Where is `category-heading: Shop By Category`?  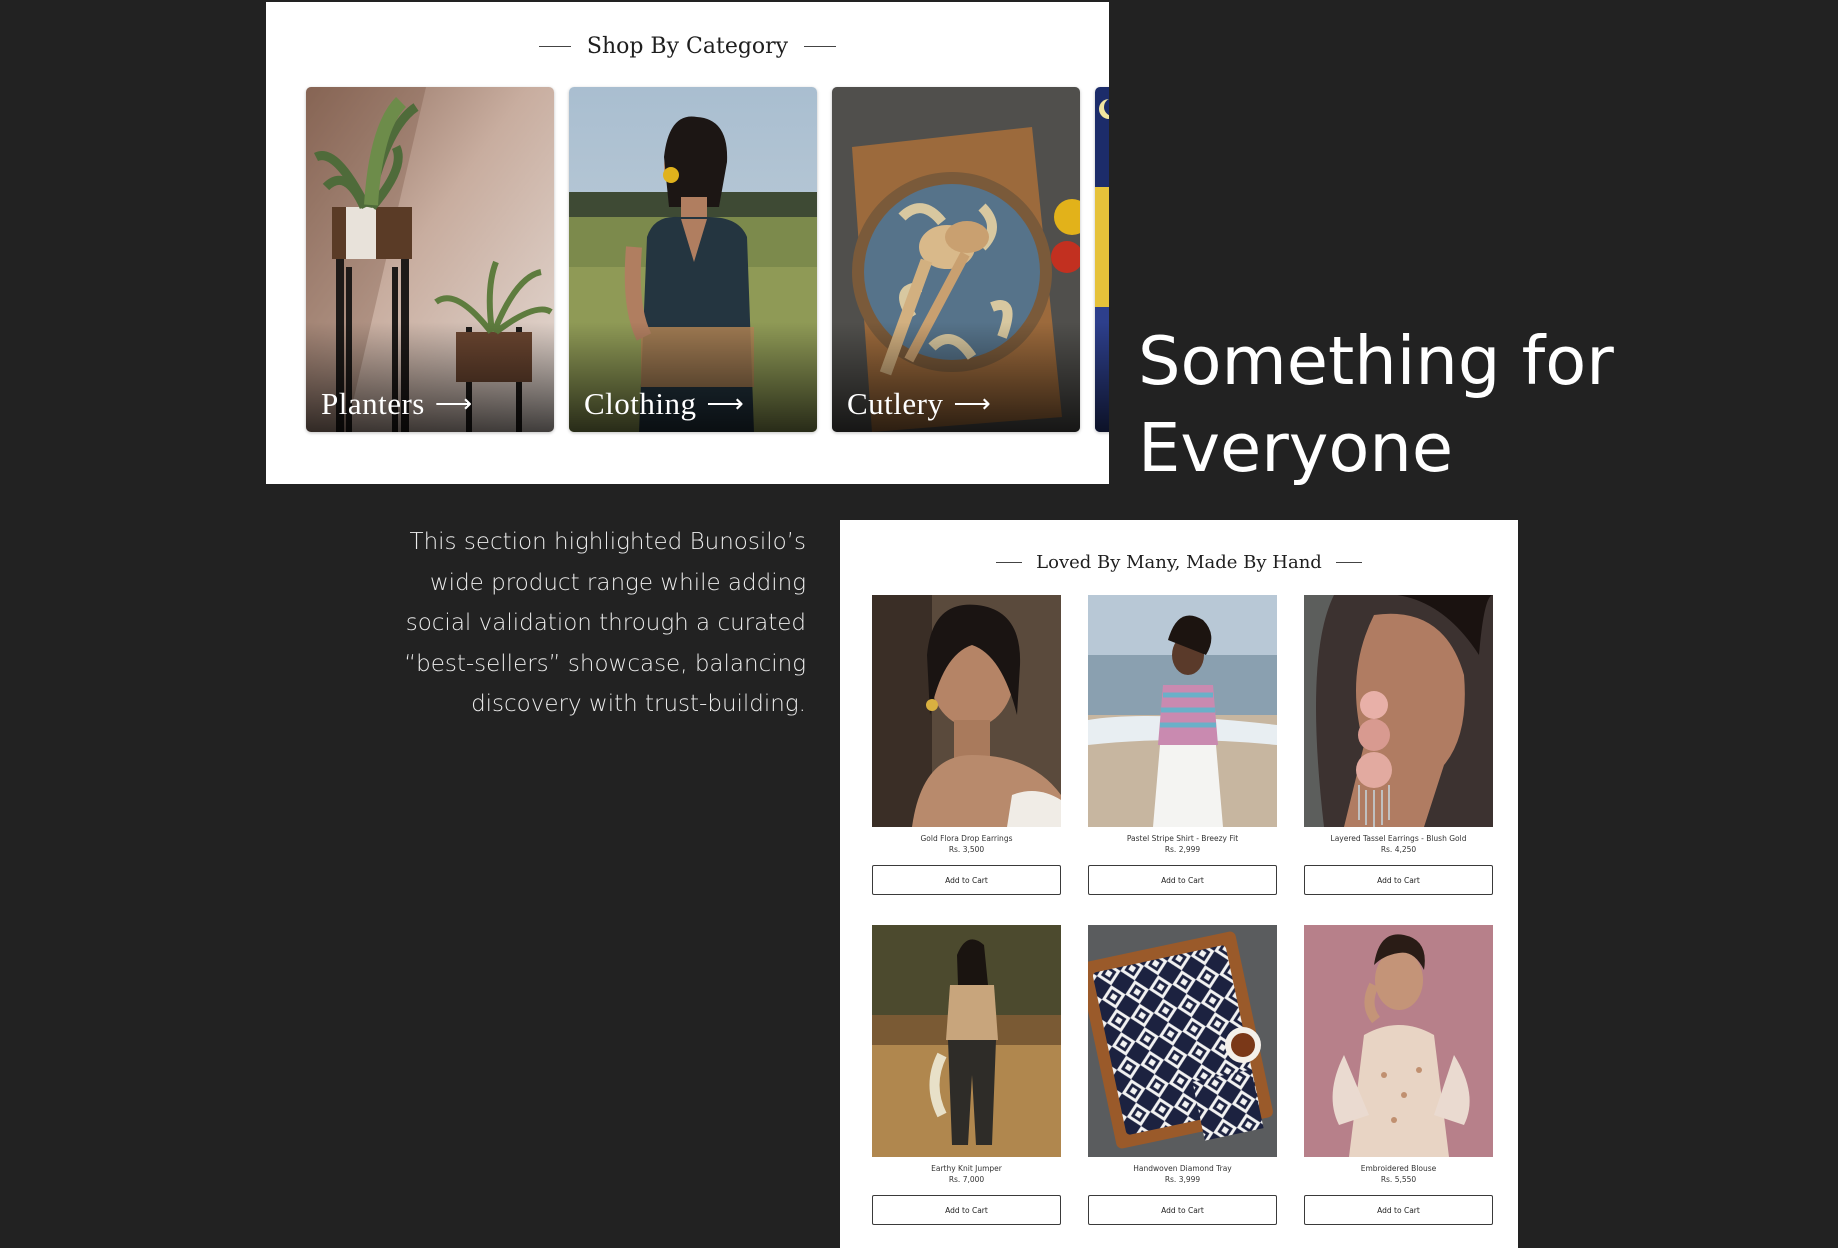
category-heading: Shop By Category is located at coordinates (687, 46).